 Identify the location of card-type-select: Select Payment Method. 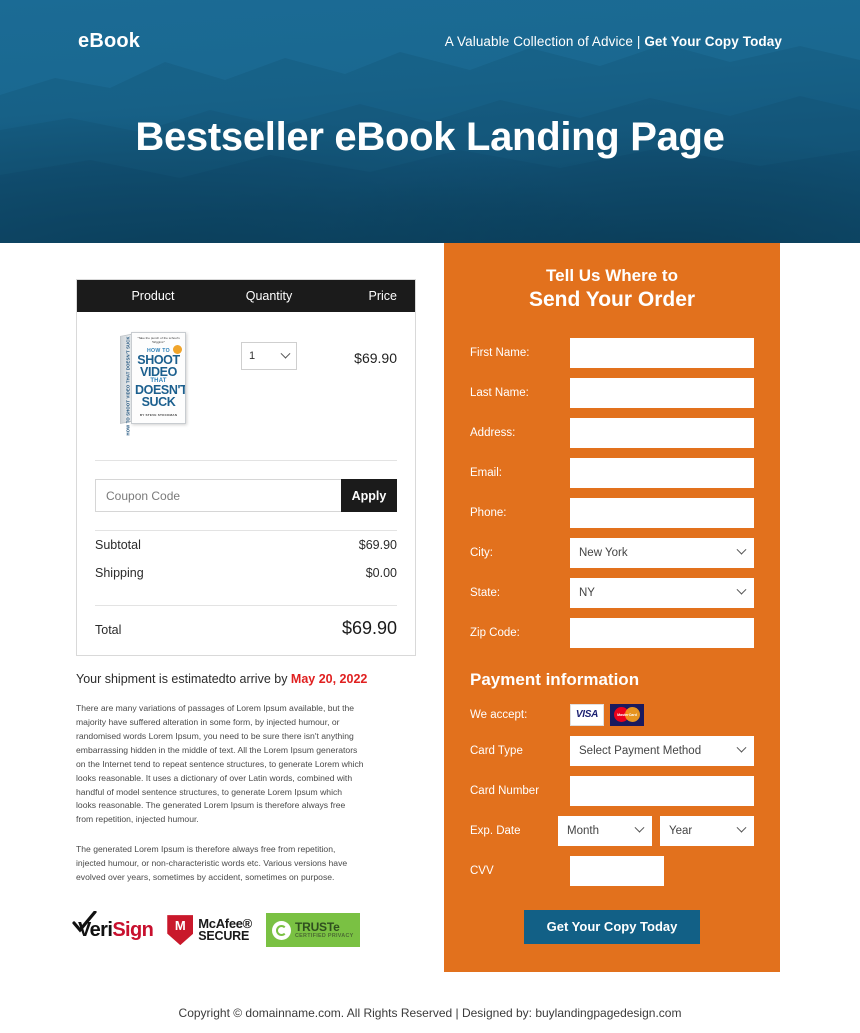
(662, 750).